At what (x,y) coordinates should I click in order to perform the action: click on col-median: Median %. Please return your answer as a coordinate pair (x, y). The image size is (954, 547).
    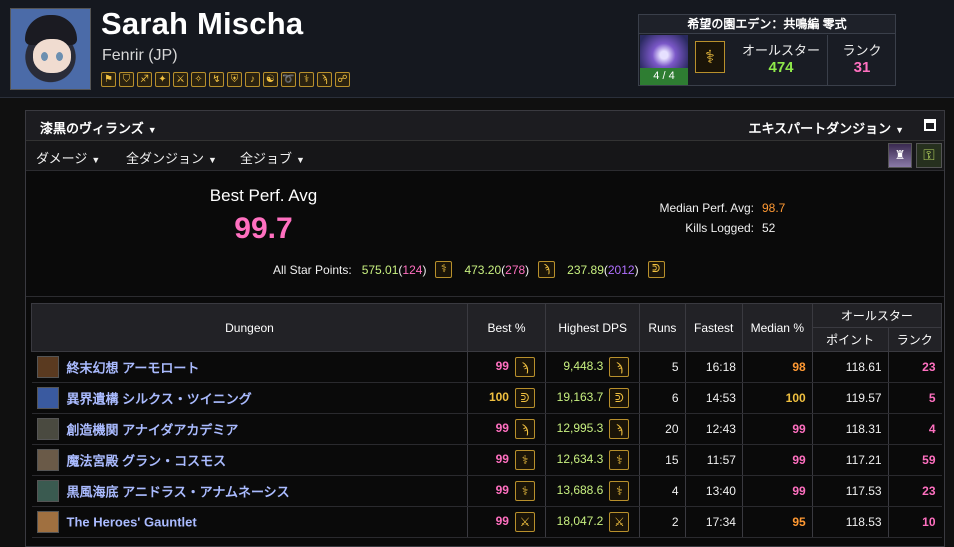
    Looking at the image, I should click on (777, 327).